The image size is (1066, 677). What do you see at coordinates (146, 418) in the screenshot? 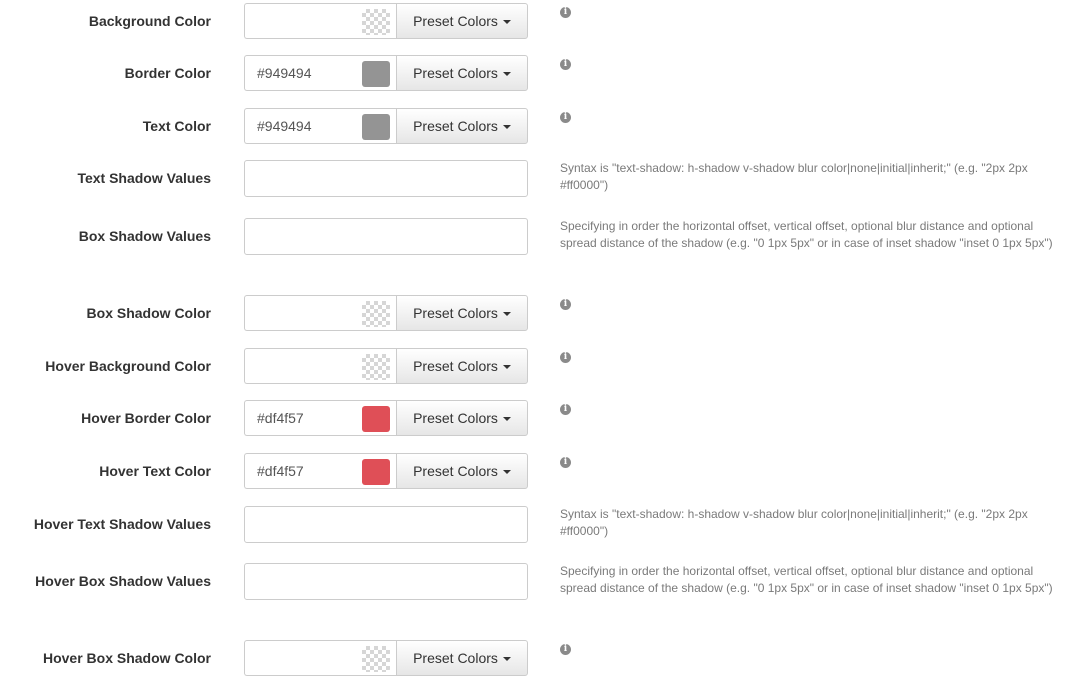
I see `hover-border-color-label: Hover Border Color` at bounding box center [146, 418].